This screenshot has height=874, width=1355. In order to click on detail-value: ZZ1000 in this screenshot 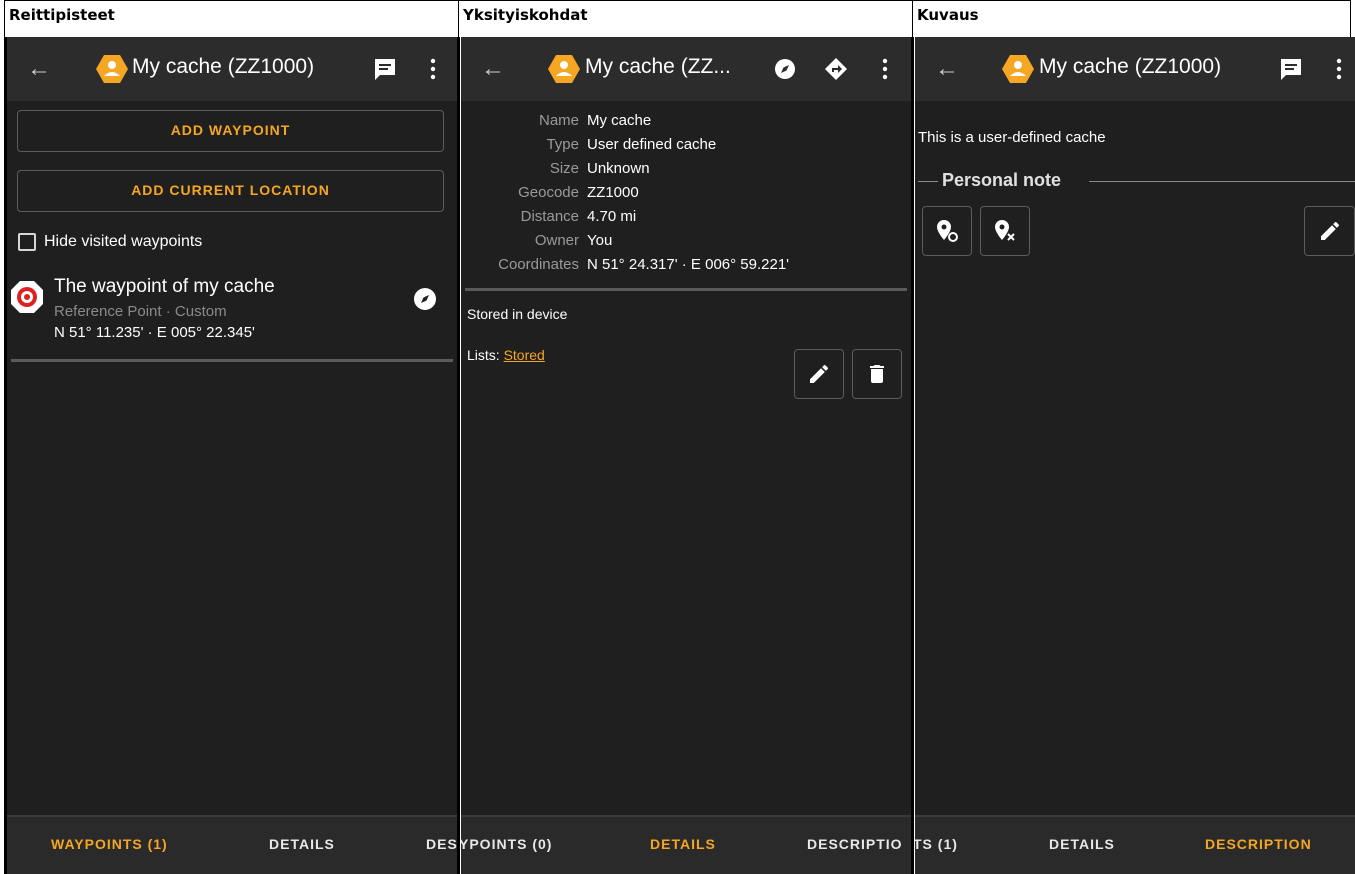, I will do `click(613, 192)`.